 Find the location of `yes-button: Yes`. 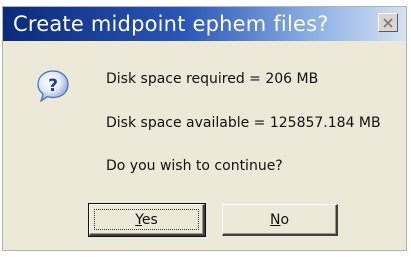

yes-button: Yes is located at coordinates (147, 220).